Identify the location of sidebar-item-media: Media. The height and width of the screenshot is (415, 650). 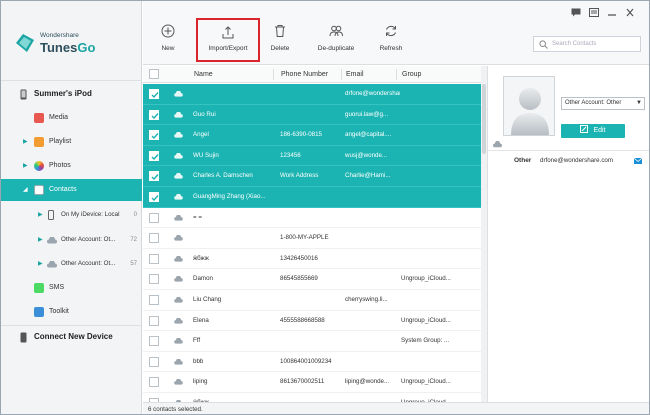
(71, 118).